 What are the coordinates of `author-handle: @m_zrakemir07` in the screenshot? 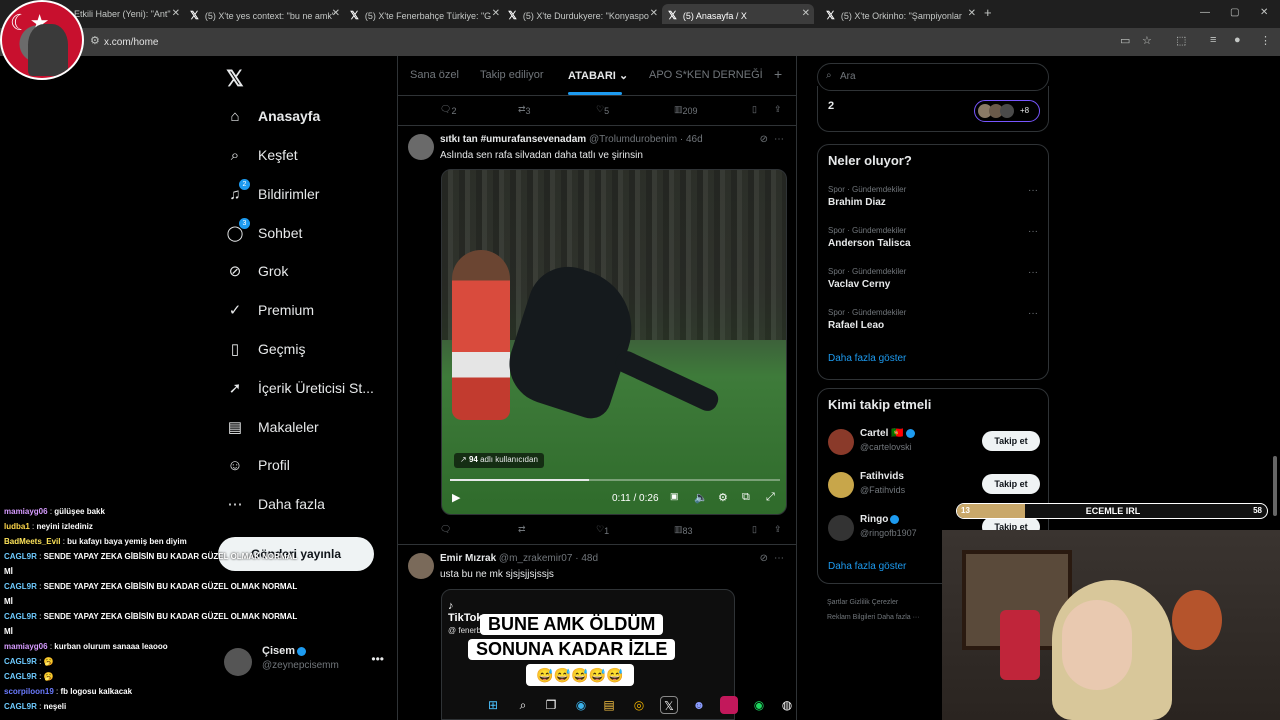 It's located at (536, 558).